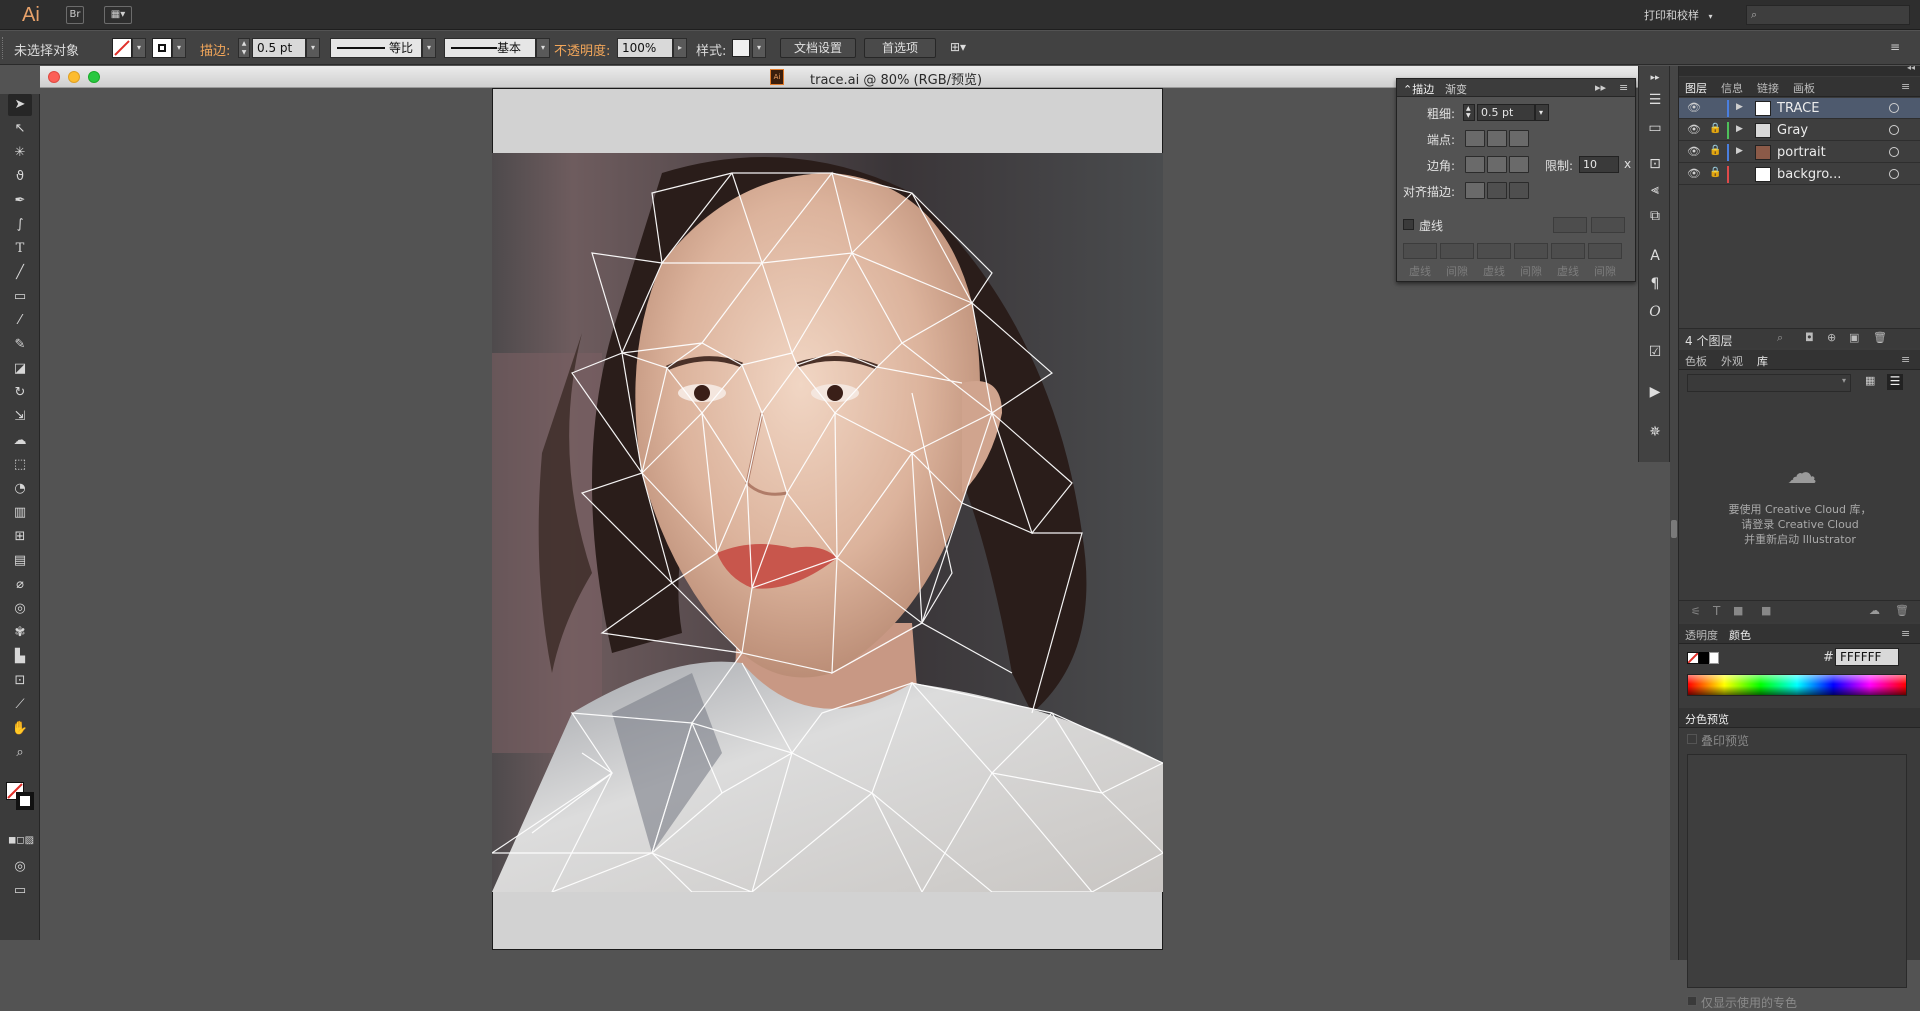 This screenshot has width=1920, height=1011. Describe the element at coordinates (1605, 251) in the screenshot. I see `gap-3-input` at that location.